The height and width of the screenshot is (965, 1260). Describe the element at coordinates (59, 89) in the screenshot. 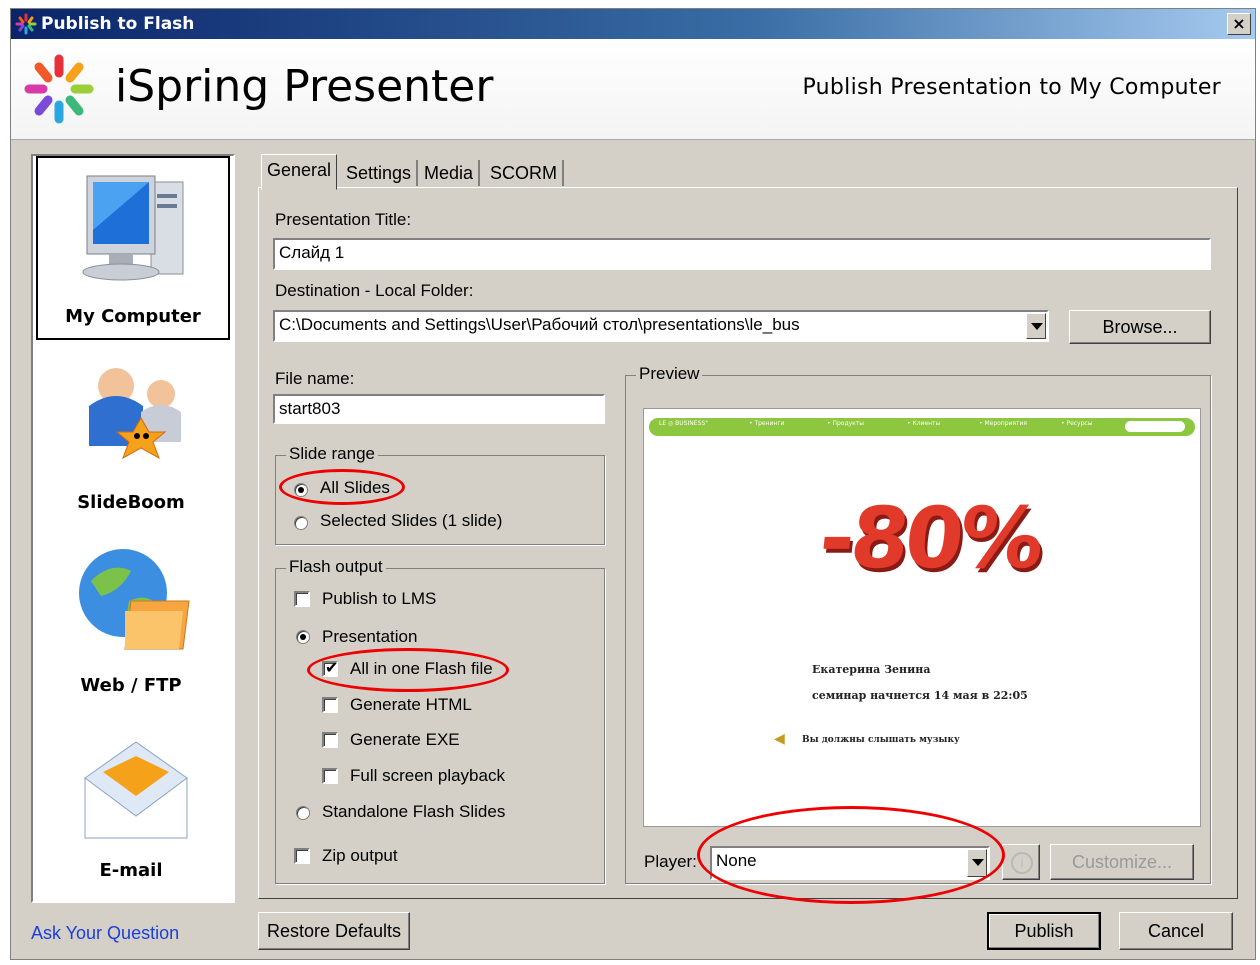

I see `ispring-logo-icon` at that location.